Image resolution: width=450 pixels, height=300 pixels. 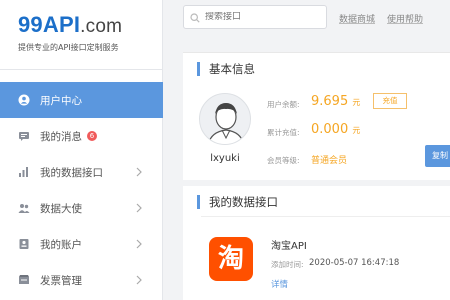 I want to click on balance-label: 用户余额:, so click(x=283, y=104).